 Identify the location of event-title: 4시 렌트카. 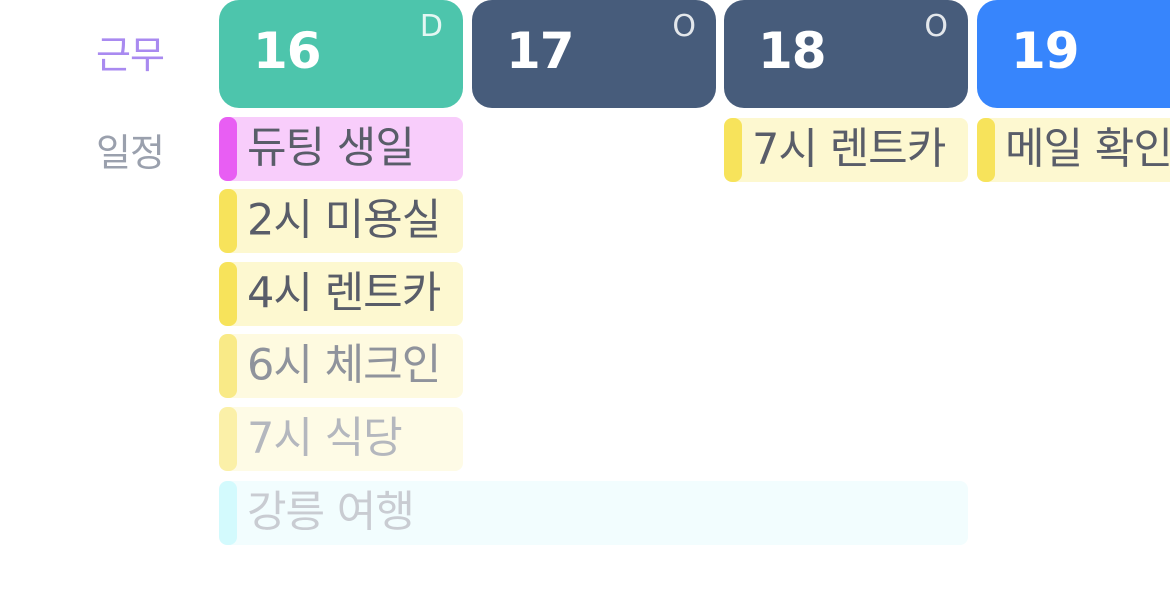
(344, 293).